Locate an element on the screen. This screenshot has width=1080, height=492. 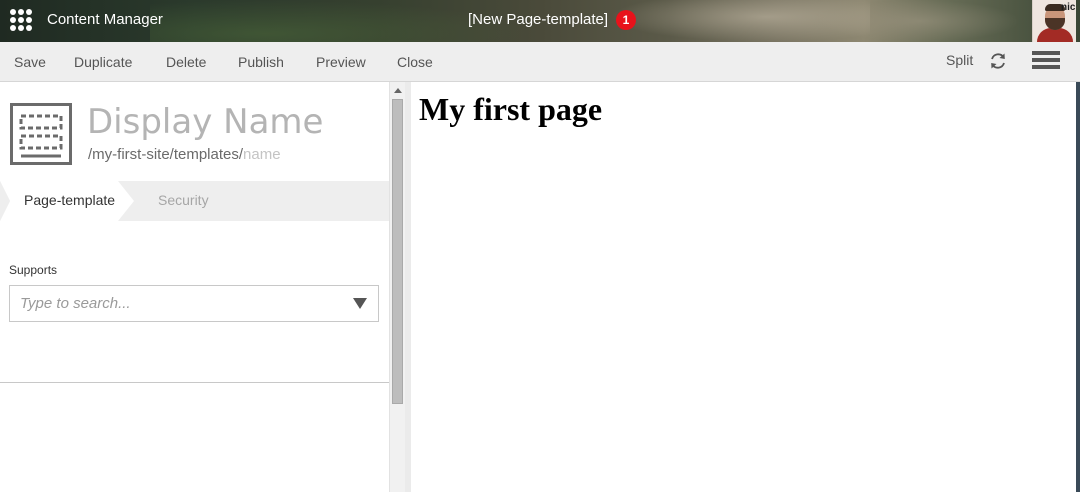
supports-search-input is located at coordinates (180, 303).